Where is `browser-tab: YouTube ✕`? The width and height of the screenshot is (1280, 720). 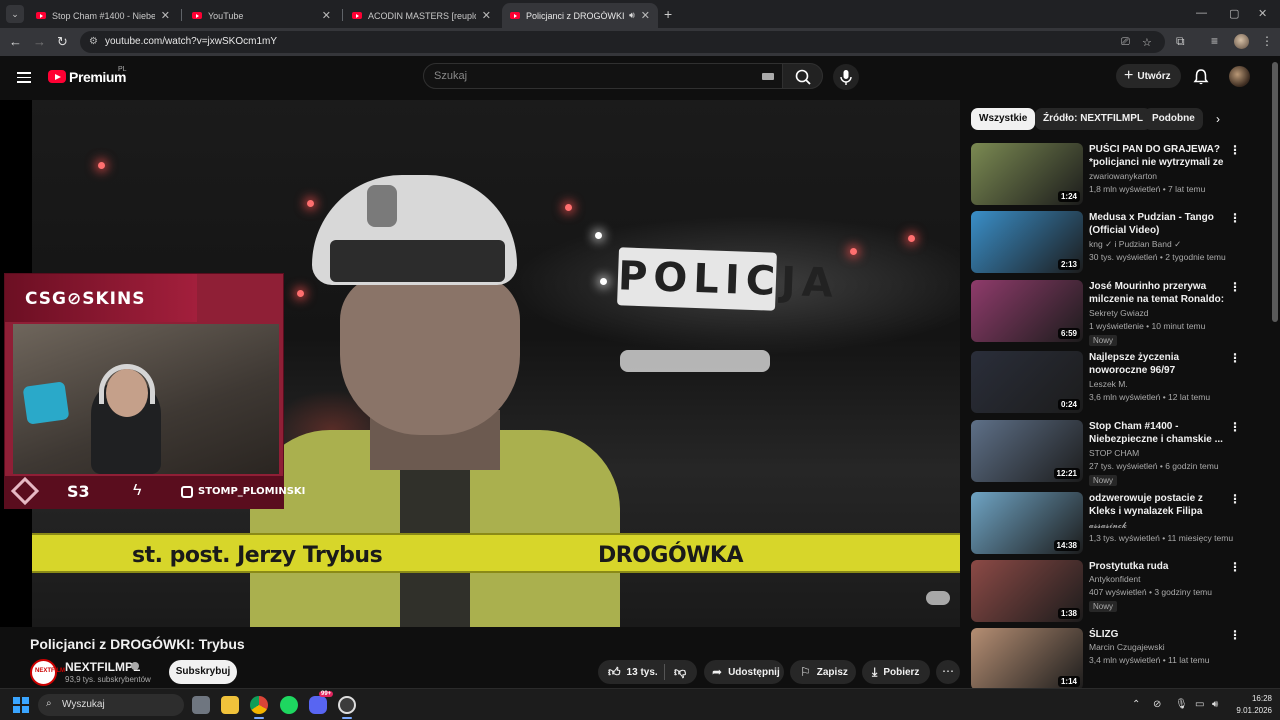 browser-tab: YouTube ✕ is located at coordinates (261, 15).